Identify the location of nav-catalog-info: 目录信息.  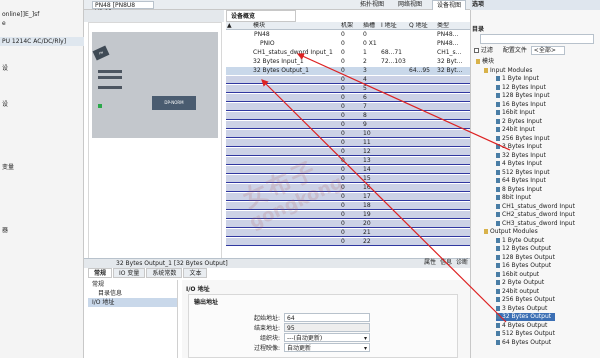
(132, 293).